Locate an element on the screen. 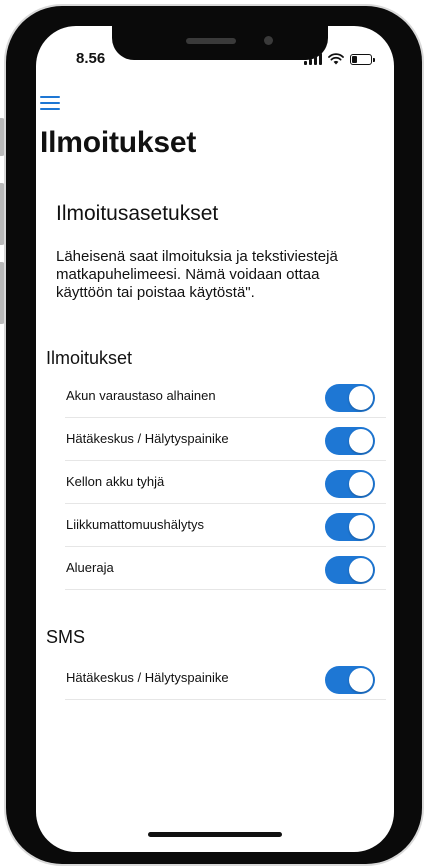 This screenshot has width=429, height=866. battery-icon is located at coordinates (362, 59).